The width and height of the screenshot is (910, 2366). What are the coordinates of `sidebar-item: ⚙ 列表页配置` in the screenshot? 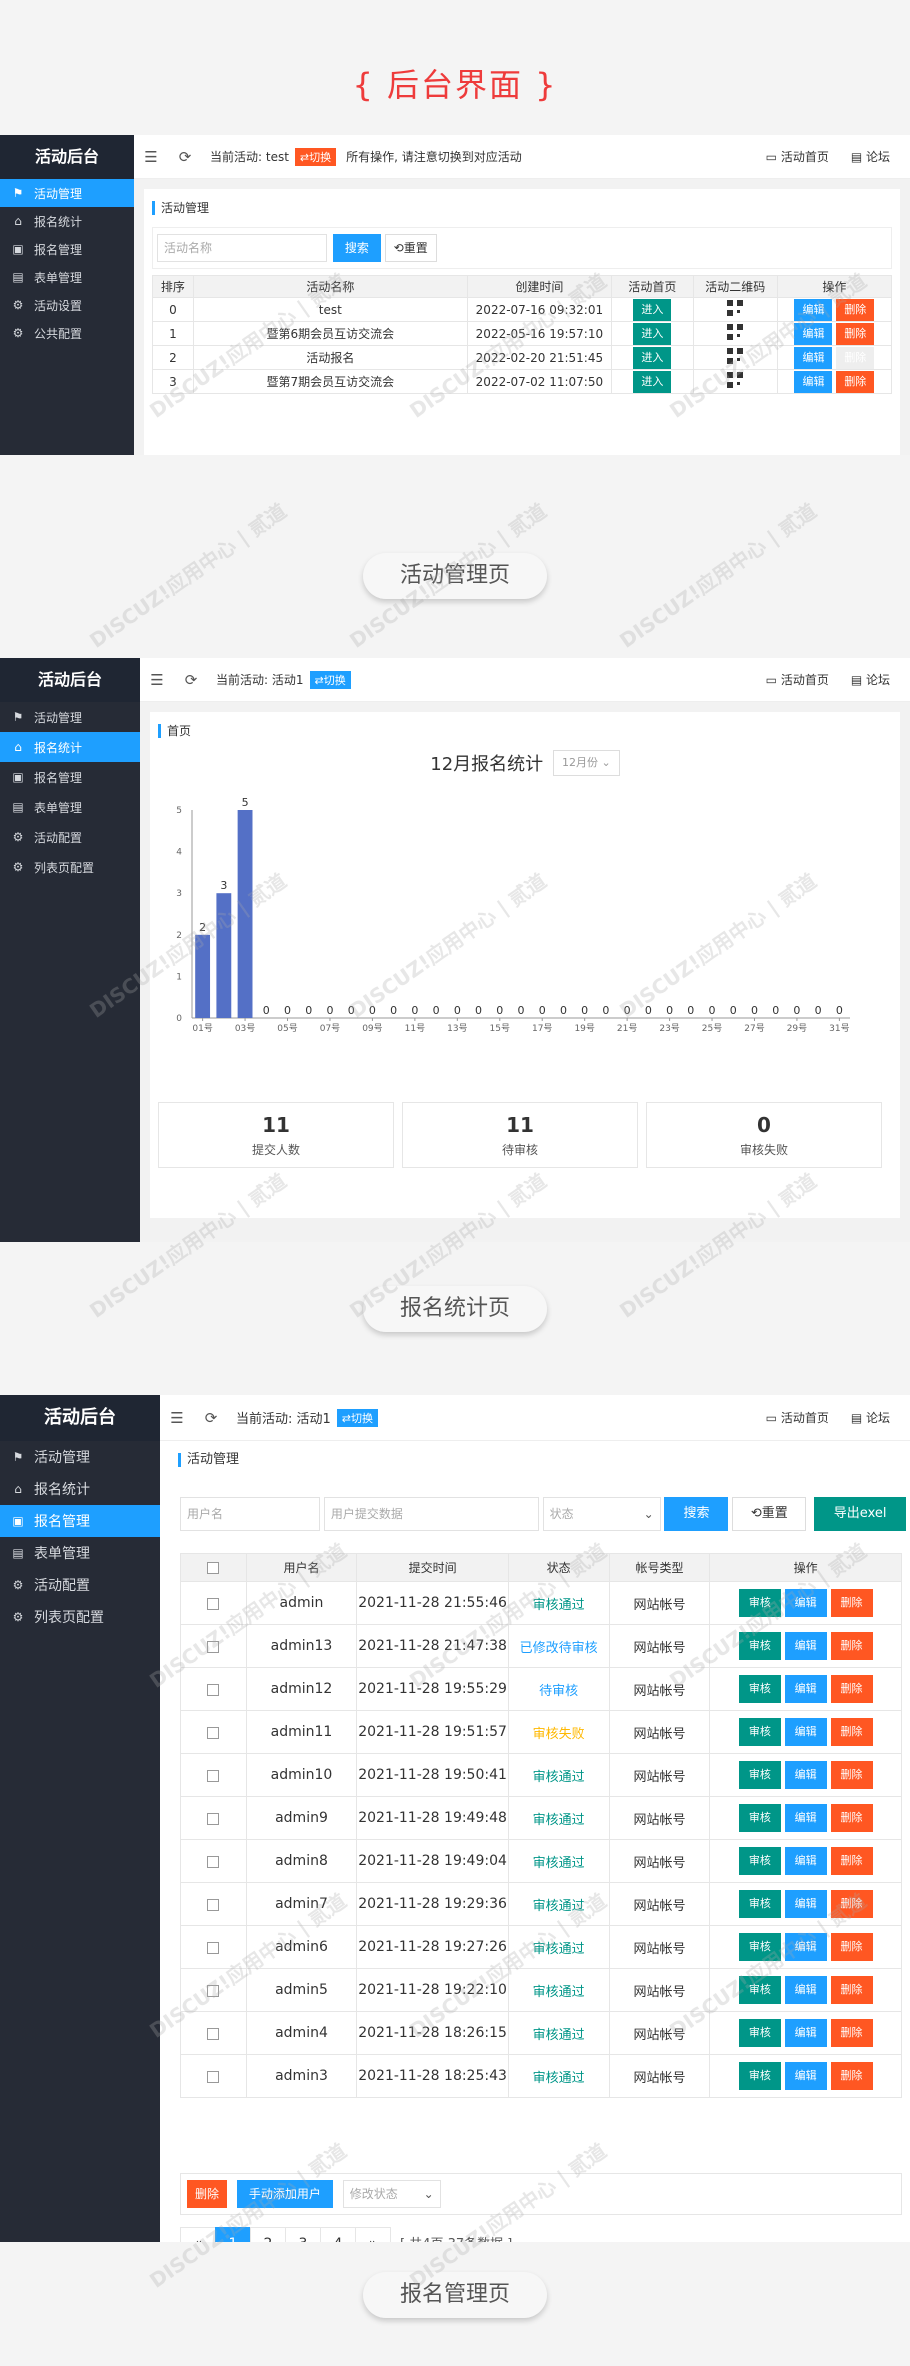 It's located at (80, 1617).